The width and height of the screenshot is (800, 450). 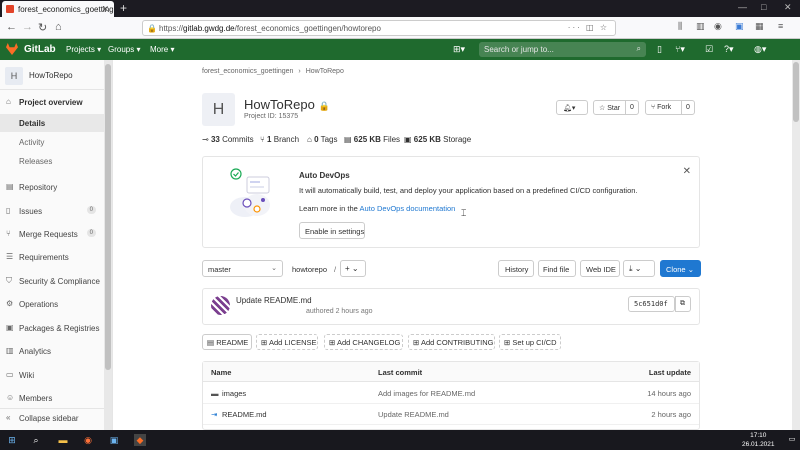 What do you see at coordinates (516, 268) in the screenshot?
I see `history-button: History` at bounding box center [516, 268].